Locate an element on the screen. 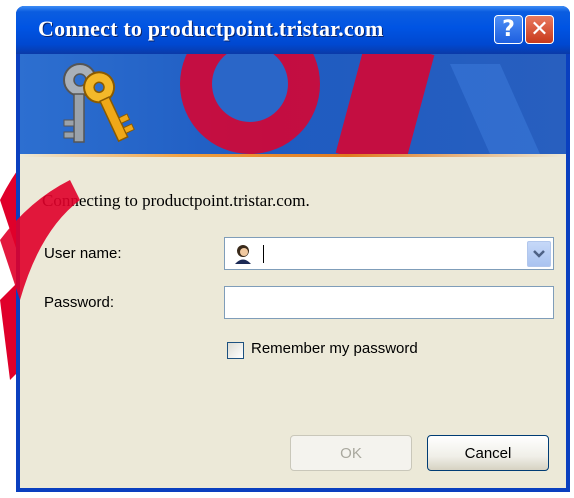 This screenshot has width=574, height=498. title-bar: Connect to productpoint.tristar.com ? ✕ is located at coordinates (293, 30).